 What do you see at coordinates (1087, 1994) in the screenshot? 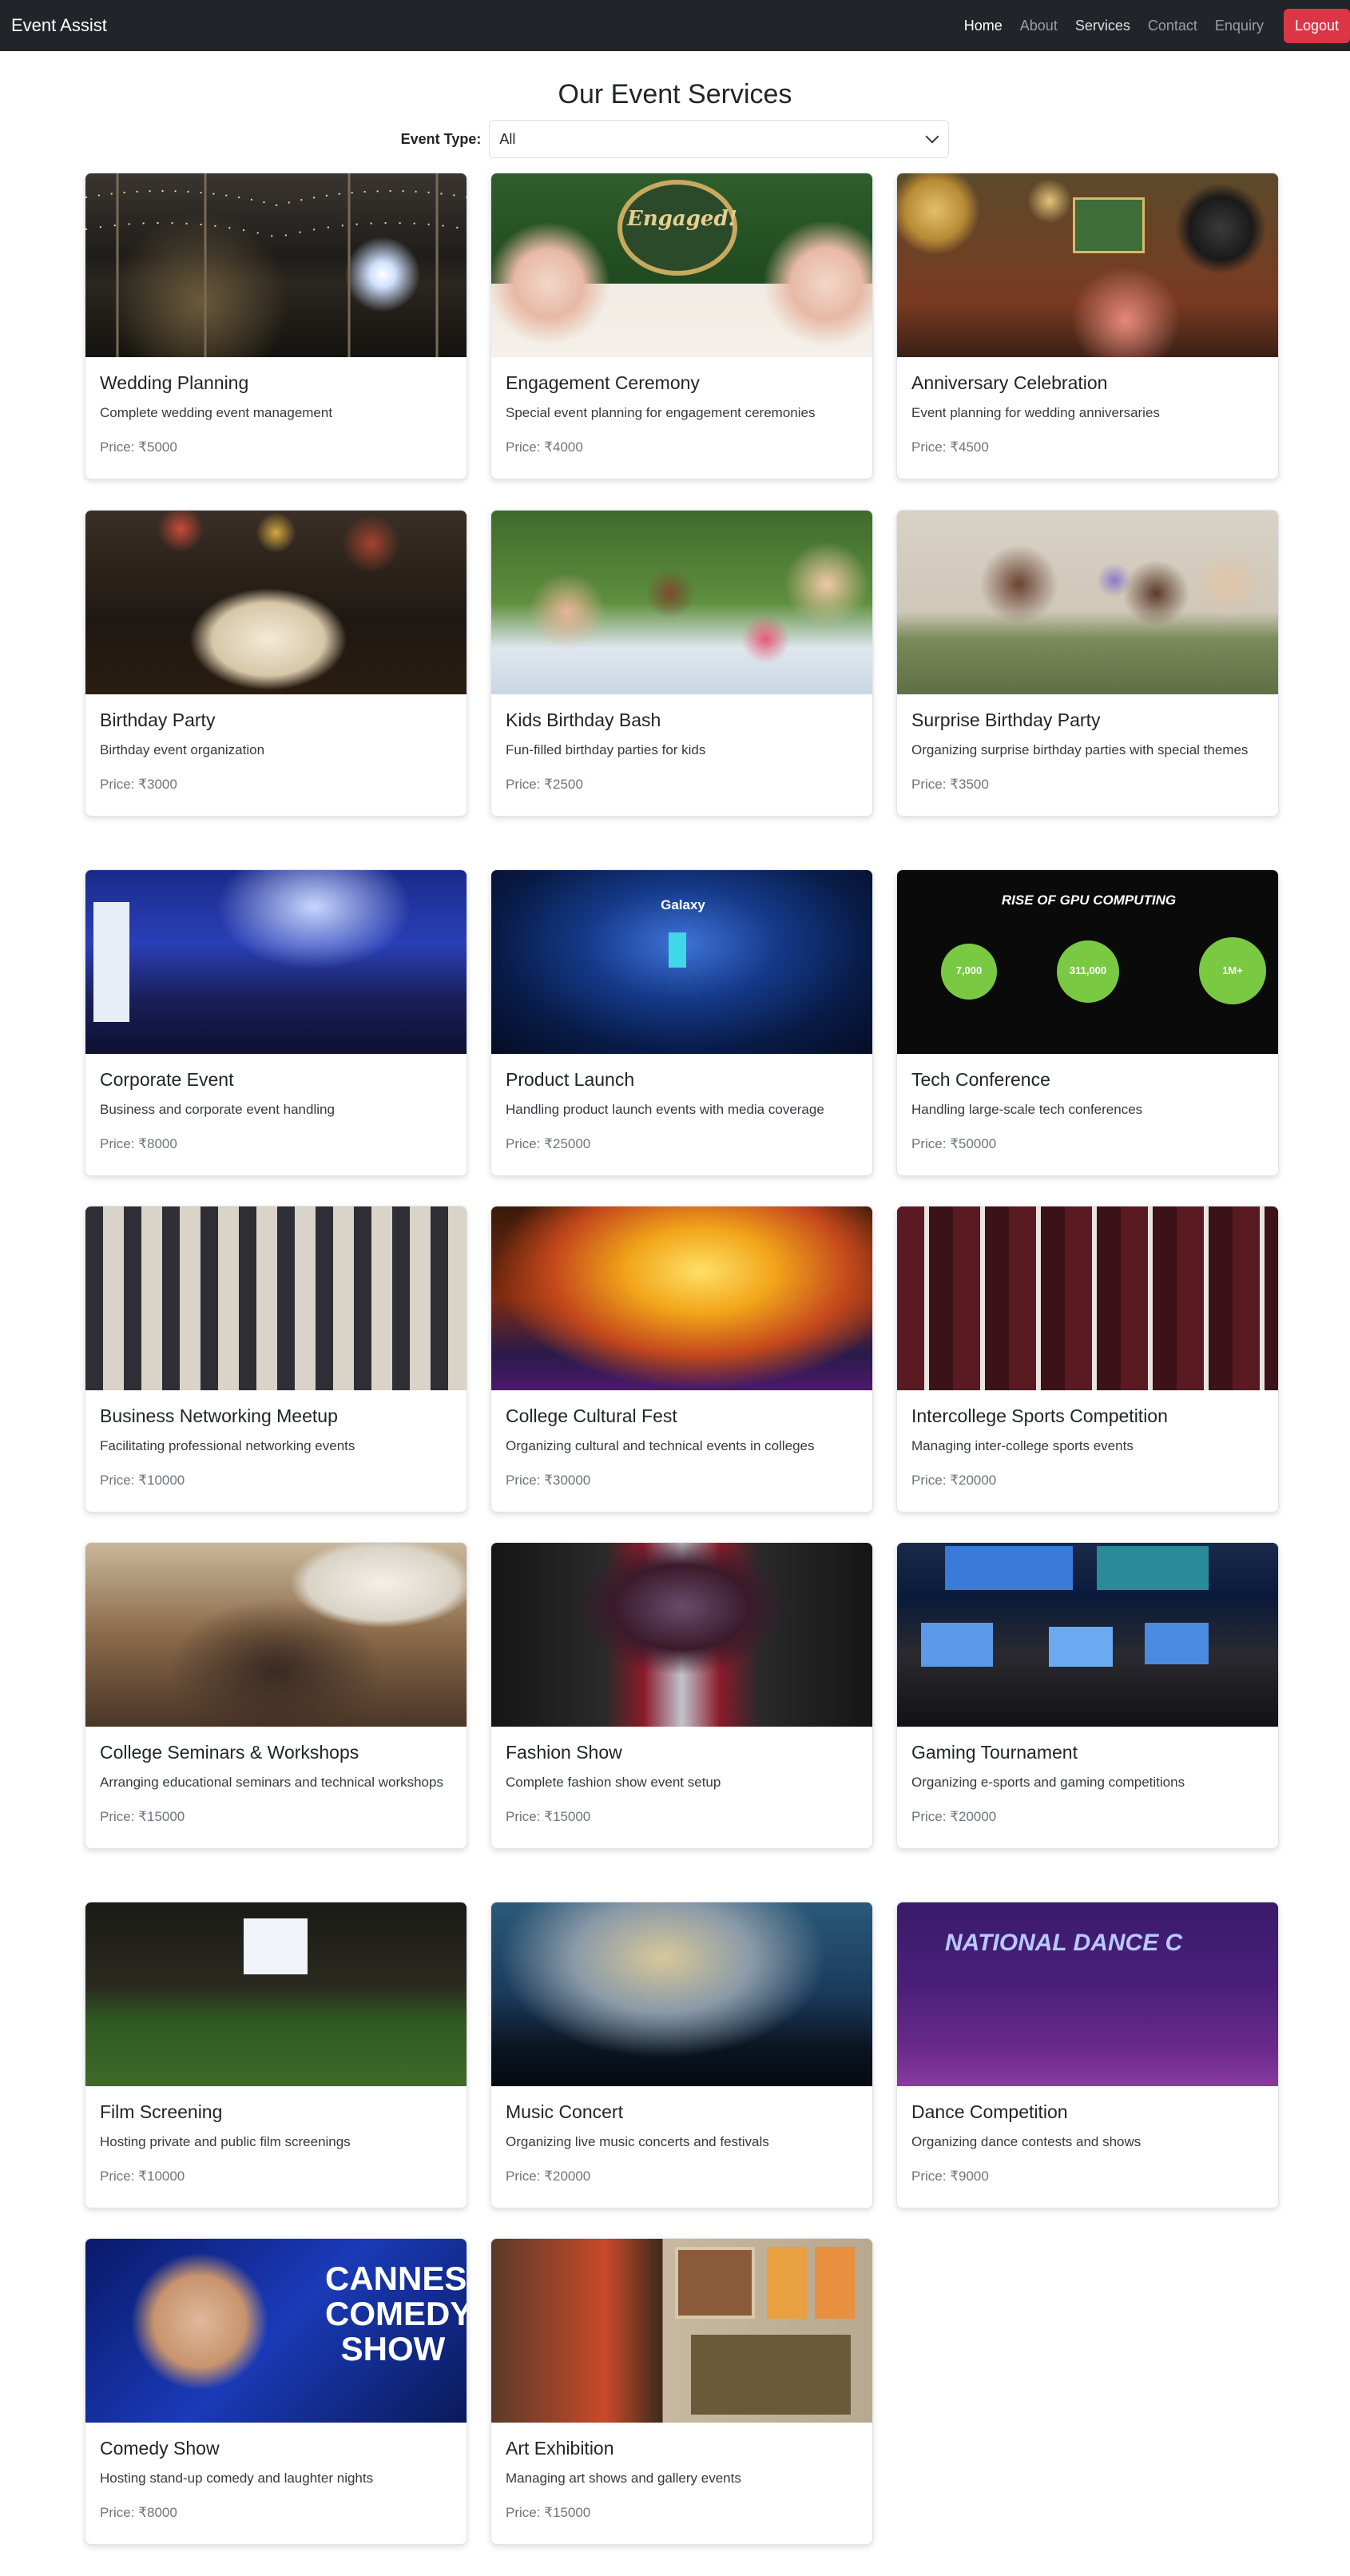
I see `dance-competition-image: NATIONAL DANCE C` at bounding box center [1087, 1994].